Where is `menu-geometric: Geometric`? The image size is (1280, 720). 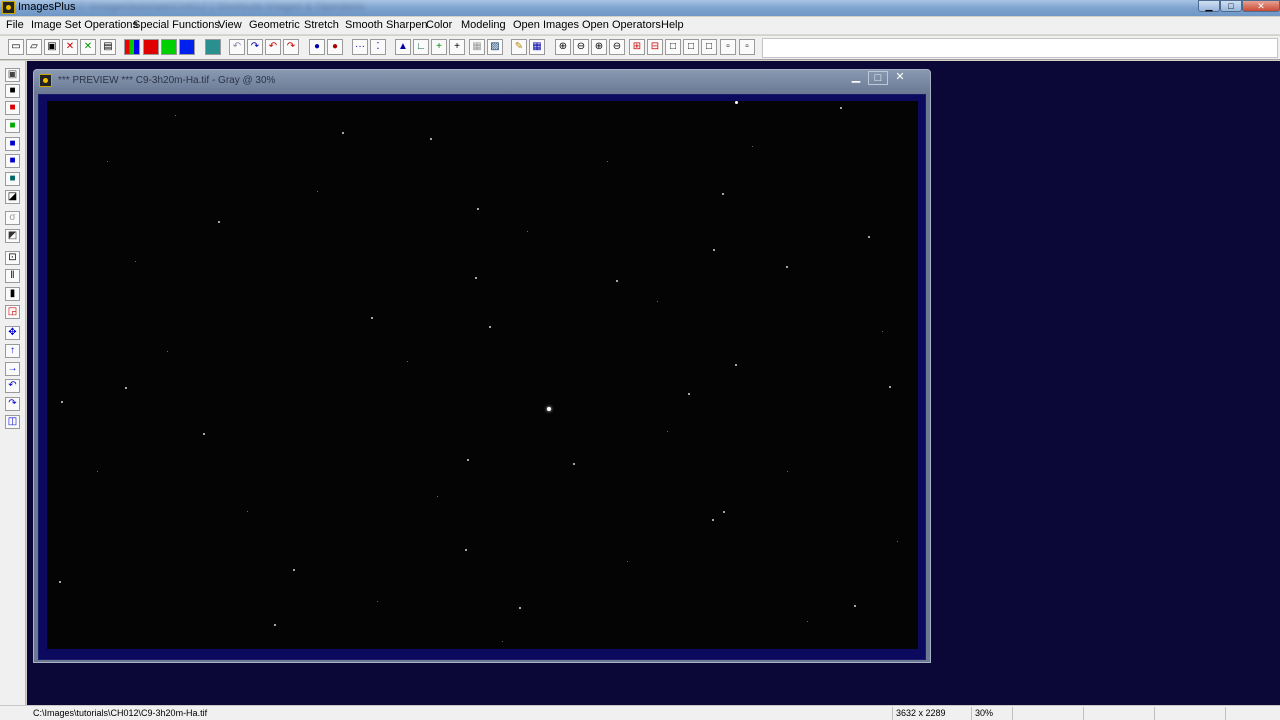
menu-geometric: Geometric is located at coordinates (274, 25).